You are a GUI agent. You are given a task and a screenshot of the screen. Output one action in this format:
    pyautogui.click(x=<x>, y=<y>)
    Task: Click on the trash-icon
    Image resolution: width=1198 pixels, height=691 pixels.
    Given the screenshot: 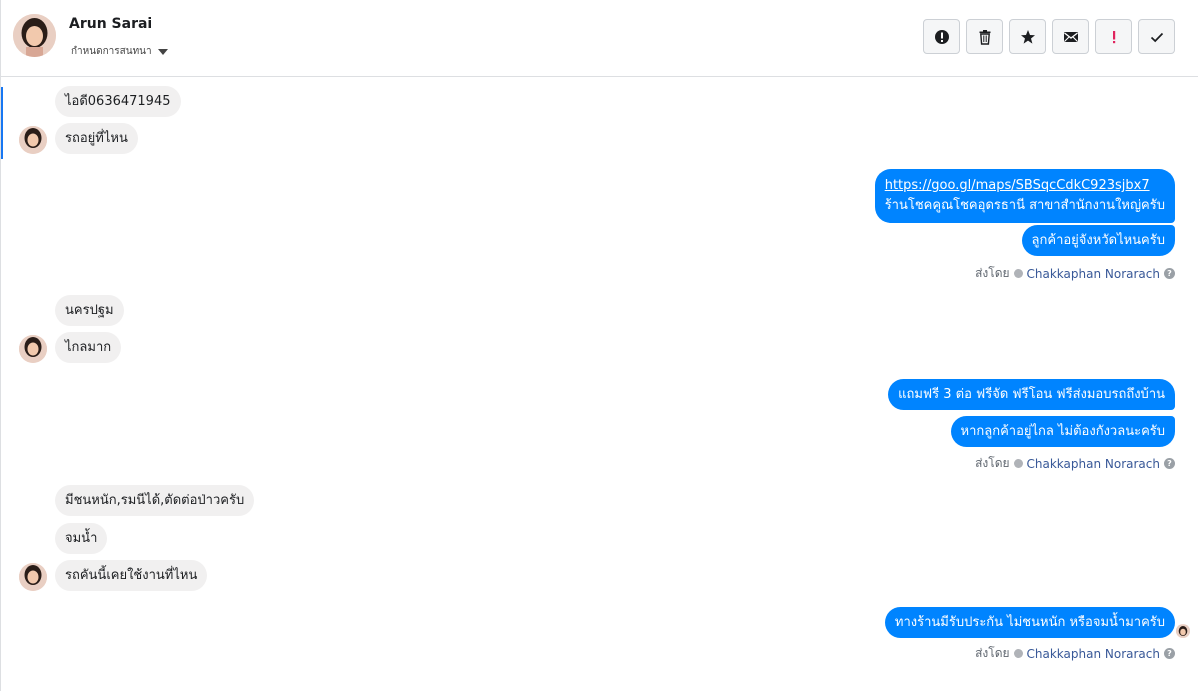 What is the action you would take?
    pyautogui.click(x=984, y=37)
    